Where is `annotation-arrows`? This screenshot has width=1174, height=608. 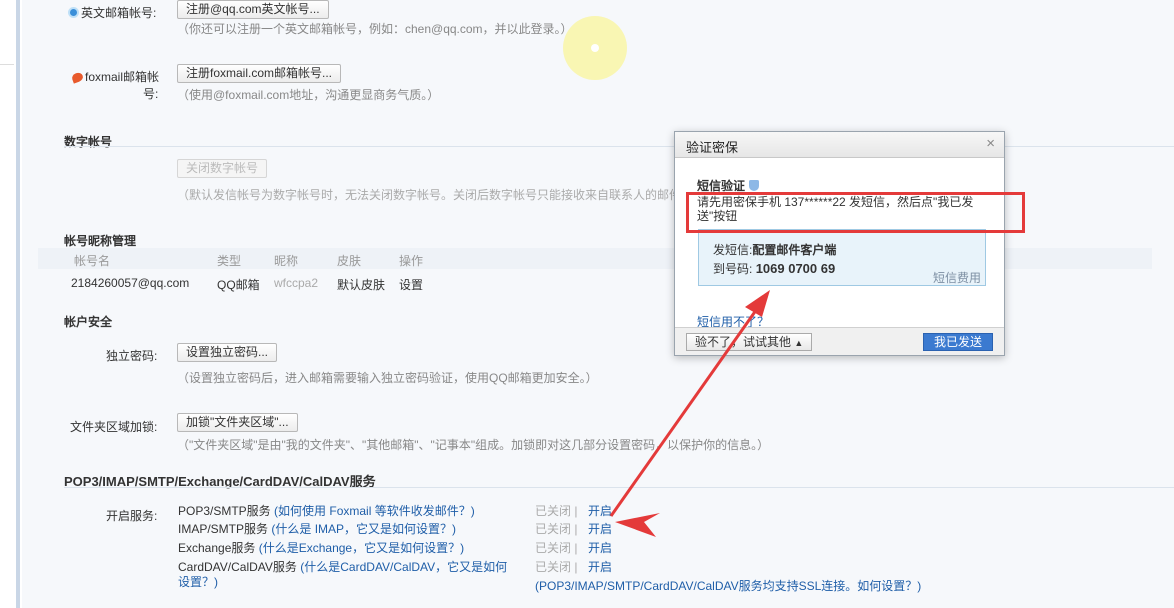
annotation-arrows is located at coordinates (689, 413).